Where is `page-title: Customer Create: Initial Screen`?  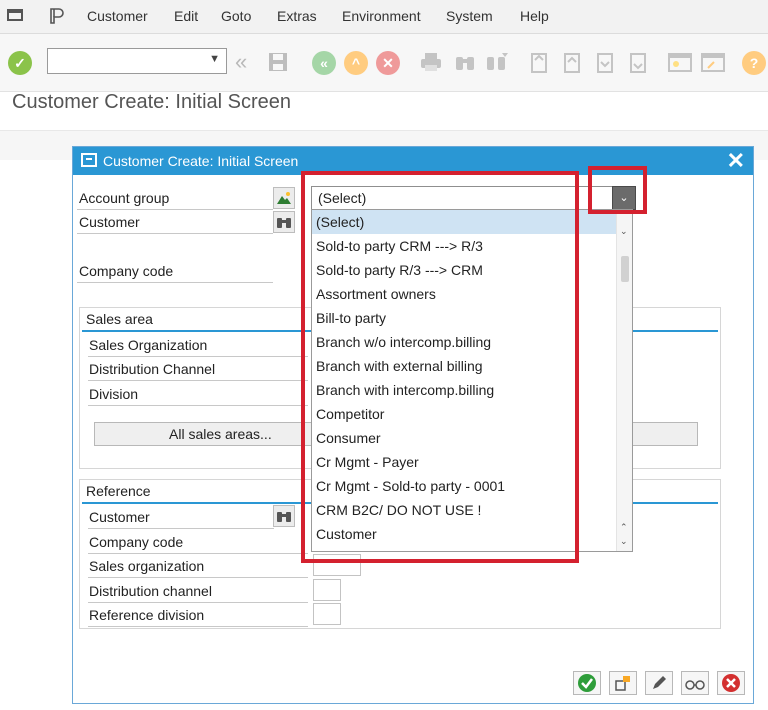
page-title: Customer Create: Initial Screen is located at coordinates (152, 102).